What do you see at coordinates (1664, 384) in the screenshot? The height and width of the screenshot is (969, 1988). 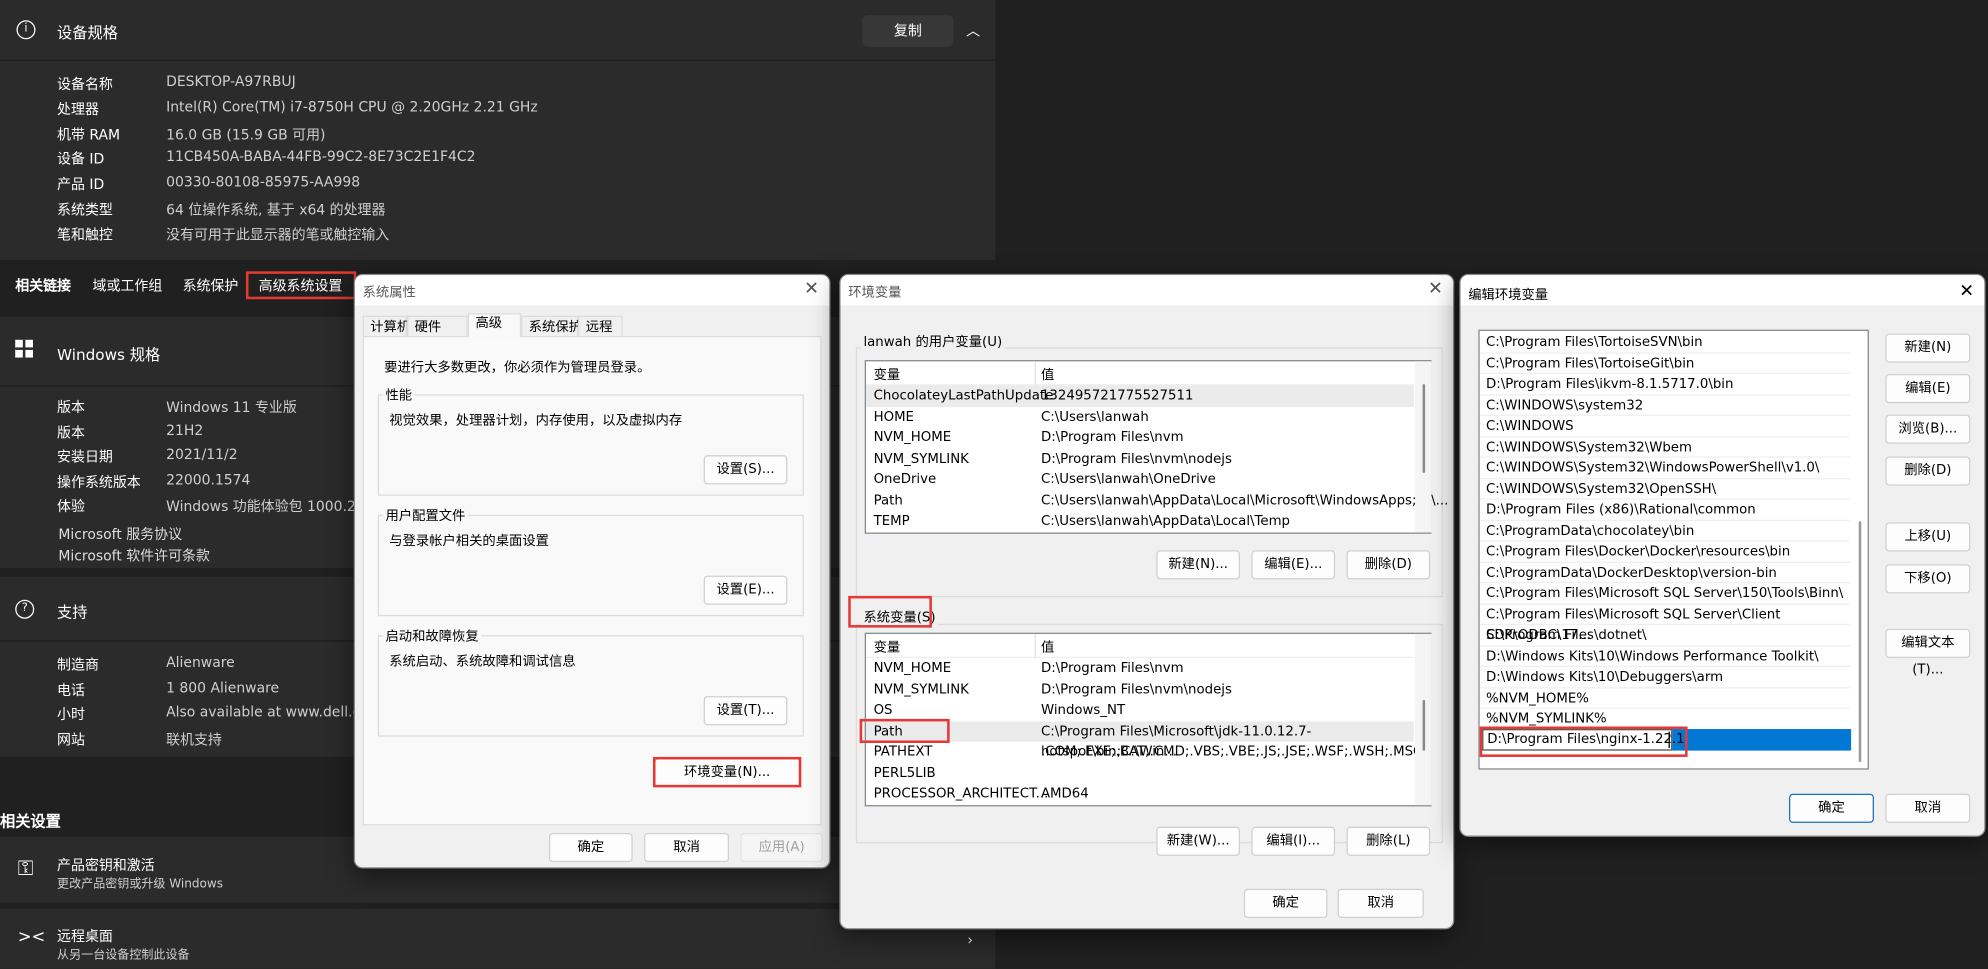 I see `path-entry: D:\Program Files\ikvm-8.1.5717.0\bin` at bounding box center [1664, 384].